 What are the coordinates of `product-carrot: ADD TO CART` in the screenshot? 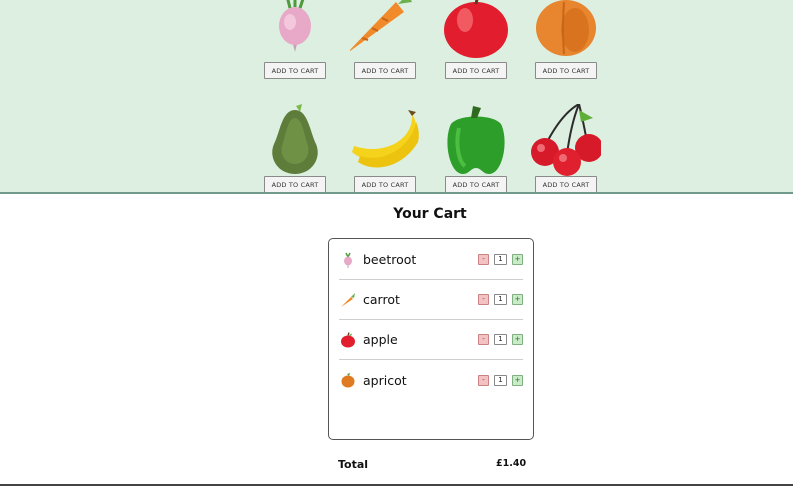 It's located at (383, 39).